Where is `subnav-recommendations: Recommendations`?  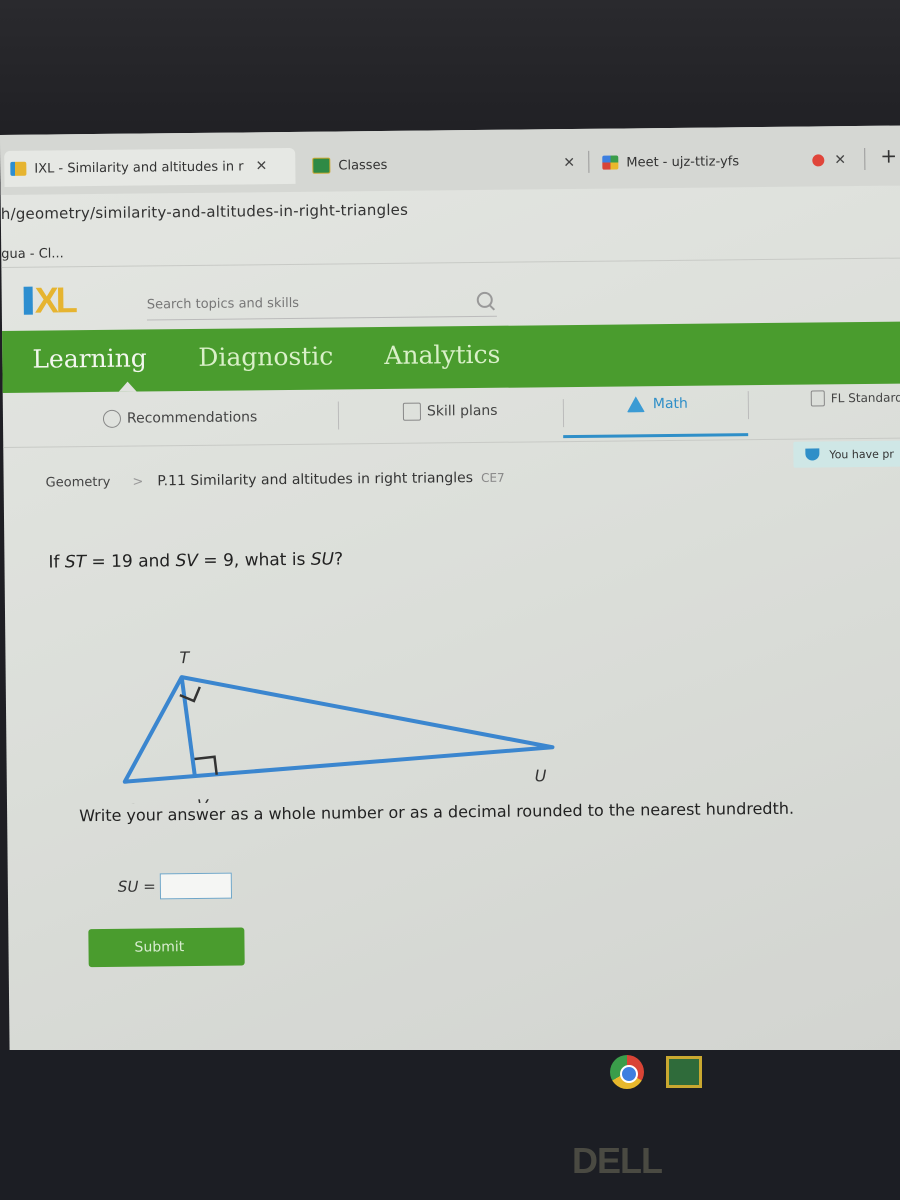 subnav-recommendations: Recommendations is located at coordinates (180, 418).